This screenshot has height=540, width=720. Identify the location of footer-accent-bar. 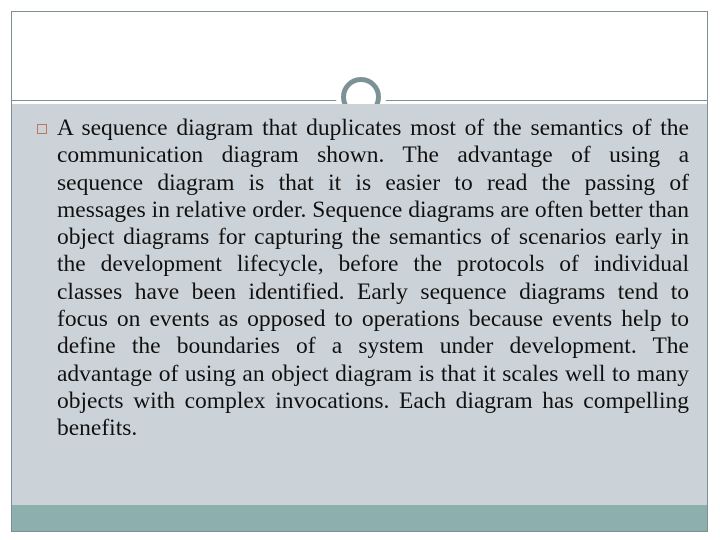
(359, 518).